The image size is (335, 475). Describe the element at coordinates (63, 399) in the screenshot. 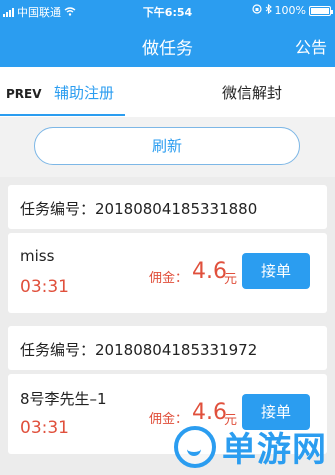

I see `task-name: 8号李先生–1` at that location.